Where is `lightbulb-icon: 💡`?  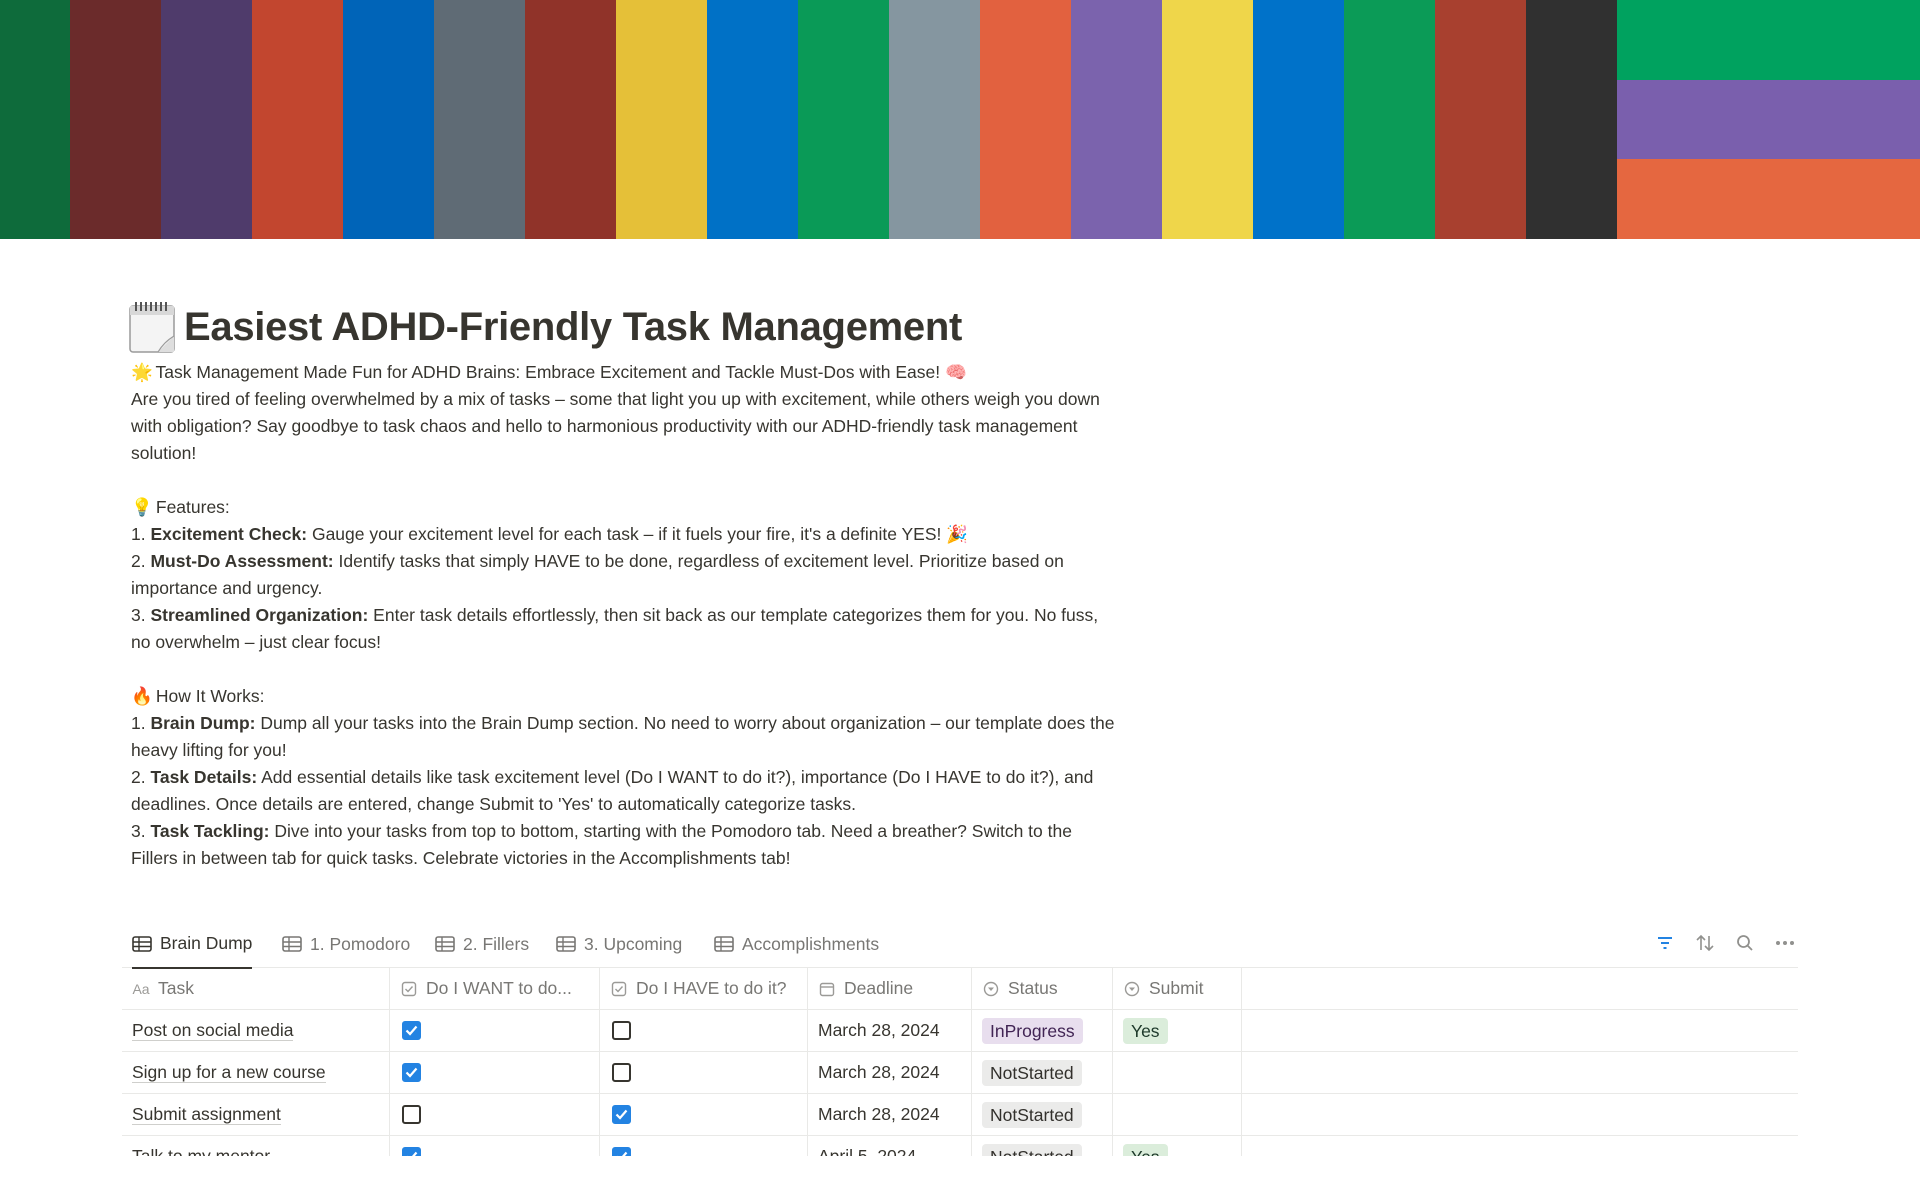 lightbulb-icon: 💡 is located at coordinates (142, 507).